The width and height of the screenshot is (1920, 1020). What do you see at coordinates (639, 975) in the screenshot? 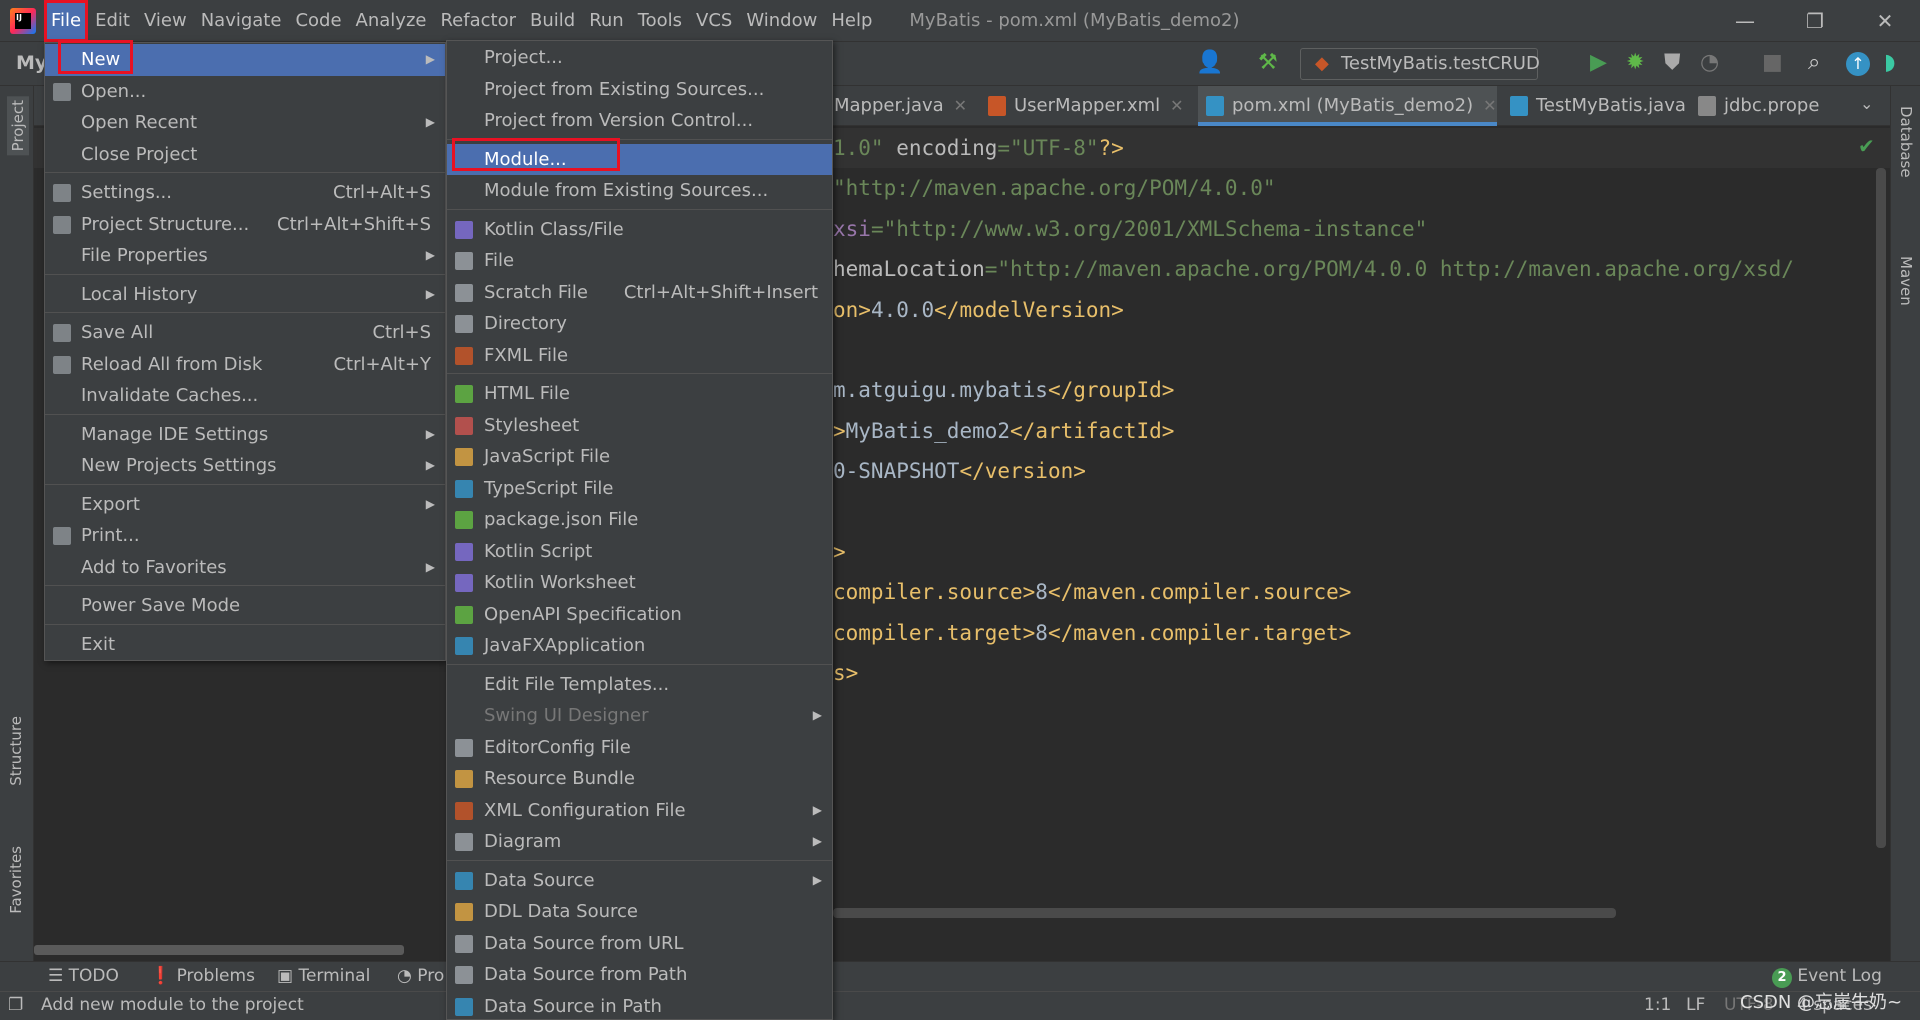
I see `new-menu-item-data-source-from-path: Data Source from Path` at bounding box center [639, 975].